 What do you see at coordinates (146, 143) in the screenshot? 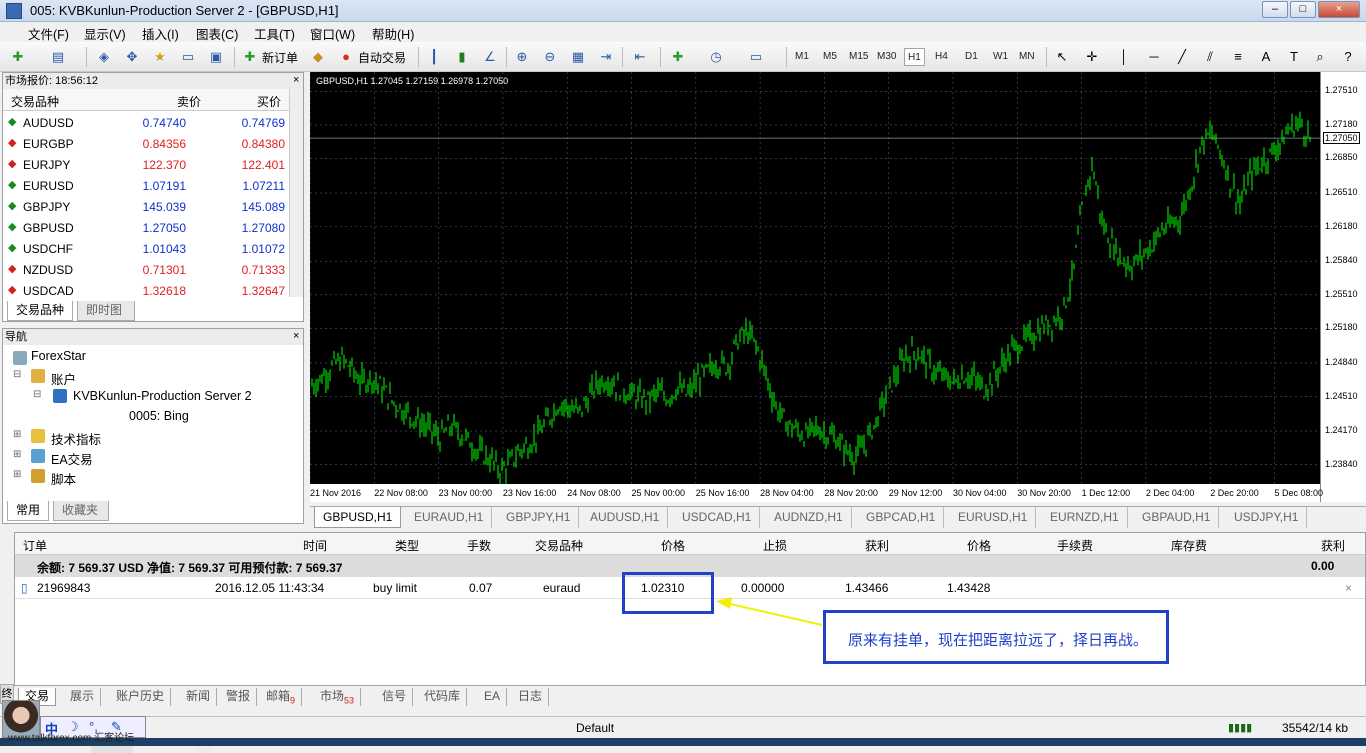
I see `market-watch-row: ◆ EURGBP 0.84356 0.84380` at bounding box center [146, 143].